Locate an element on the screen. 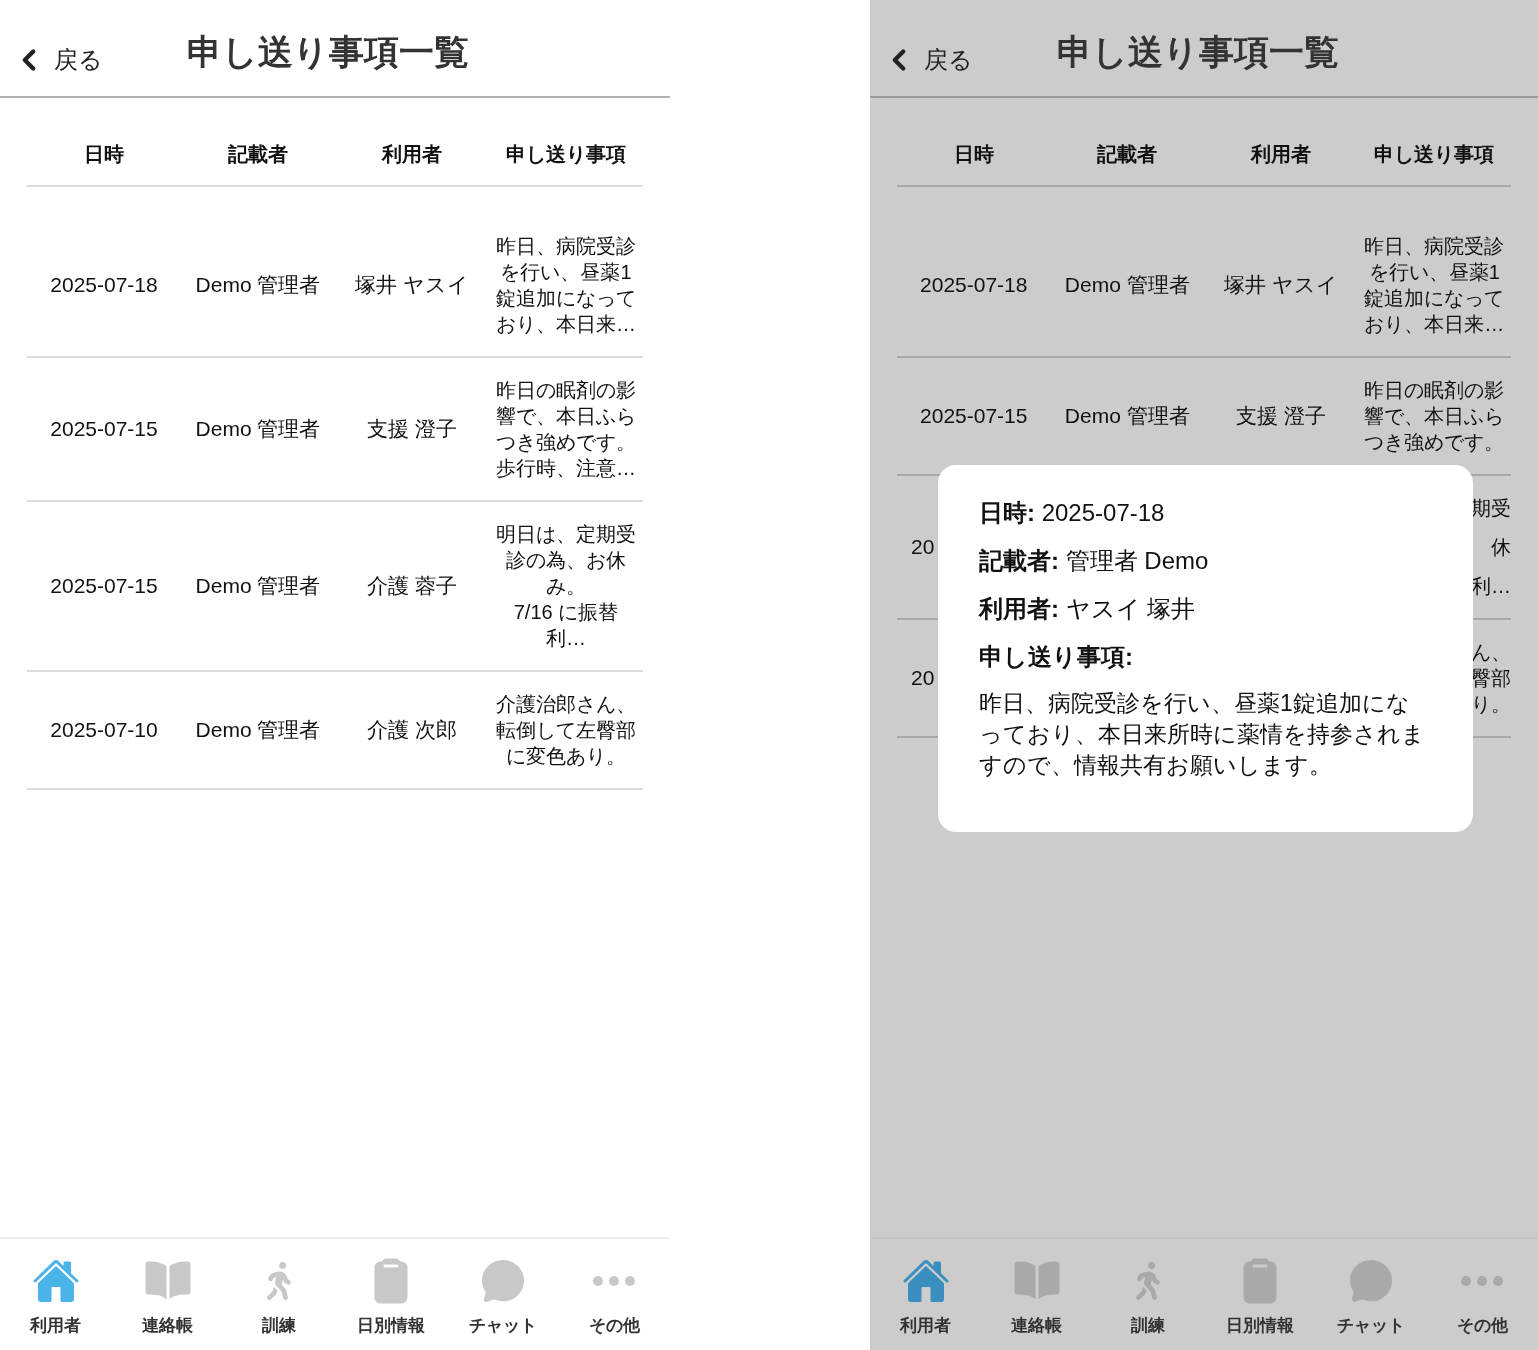 This screenshot has width=1538, height=1350. user-cell: 介護 蓉子 is located at coordinates (412, 586).